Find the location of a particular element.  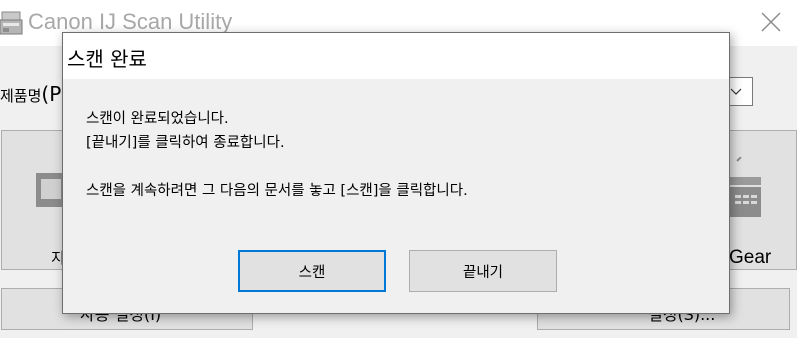

message-click-finish: [끝내기]를 클릭하여 종료합니다. is located at coordinates (185, 143).